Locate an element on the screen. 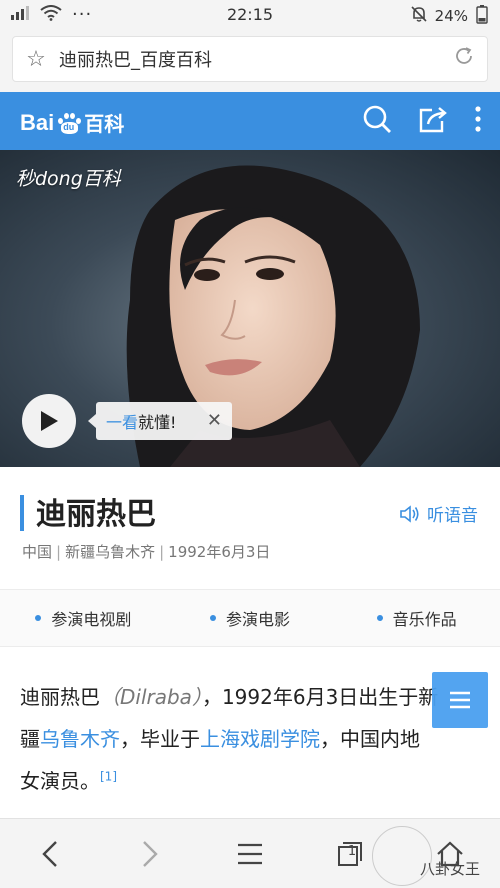 The height and width of the screenshot is (888, 500). play-button is located at coordinates (49, 421).